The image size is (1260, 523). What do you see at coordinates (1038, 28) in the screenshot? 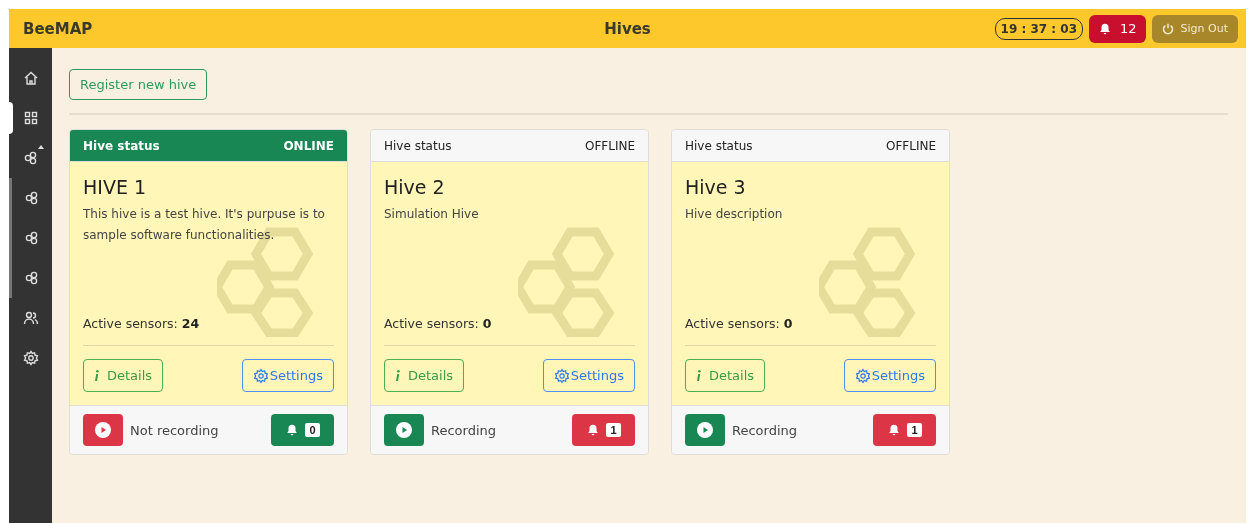
I see `clock: 19 : 37 : 03` at bounding box center [1038, 28].